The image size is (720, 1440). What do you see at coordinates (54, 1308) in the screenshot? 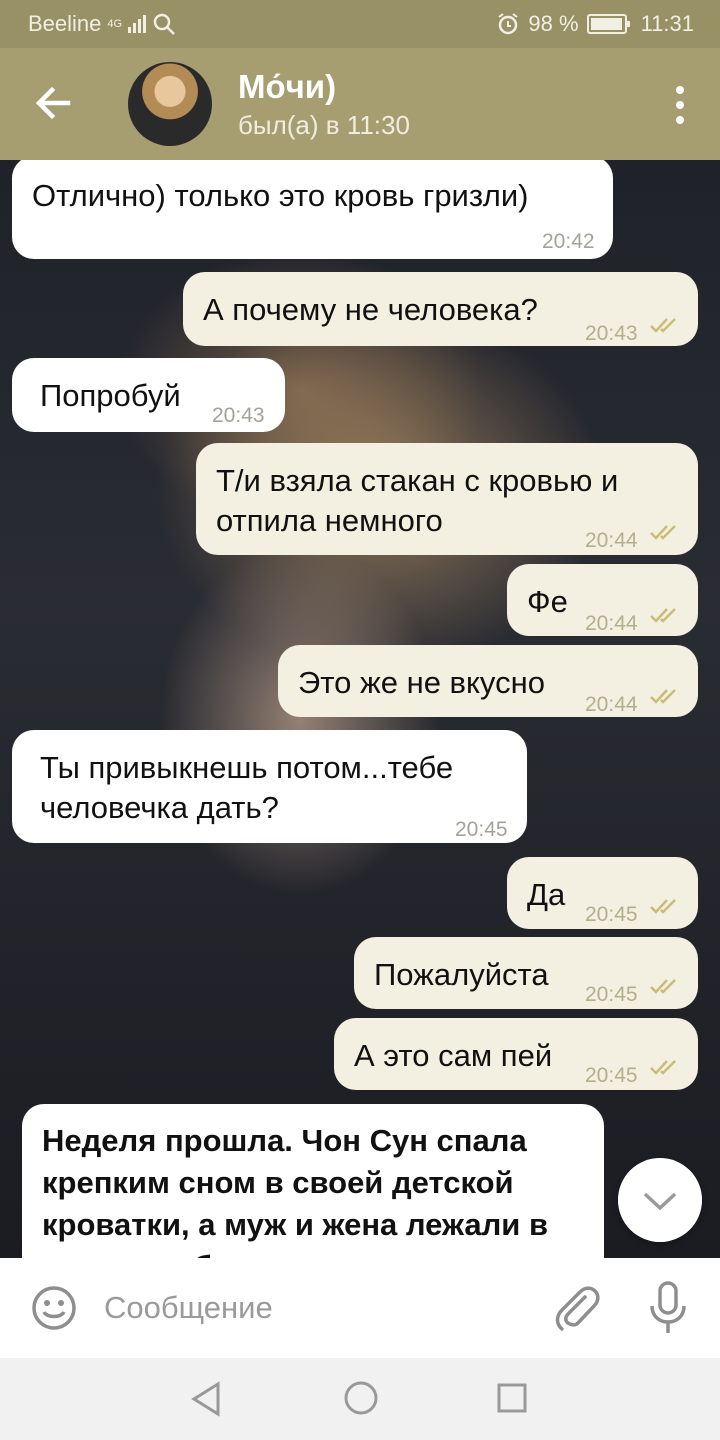
I see `smiley-icon` at bounding box center [54, 1308].